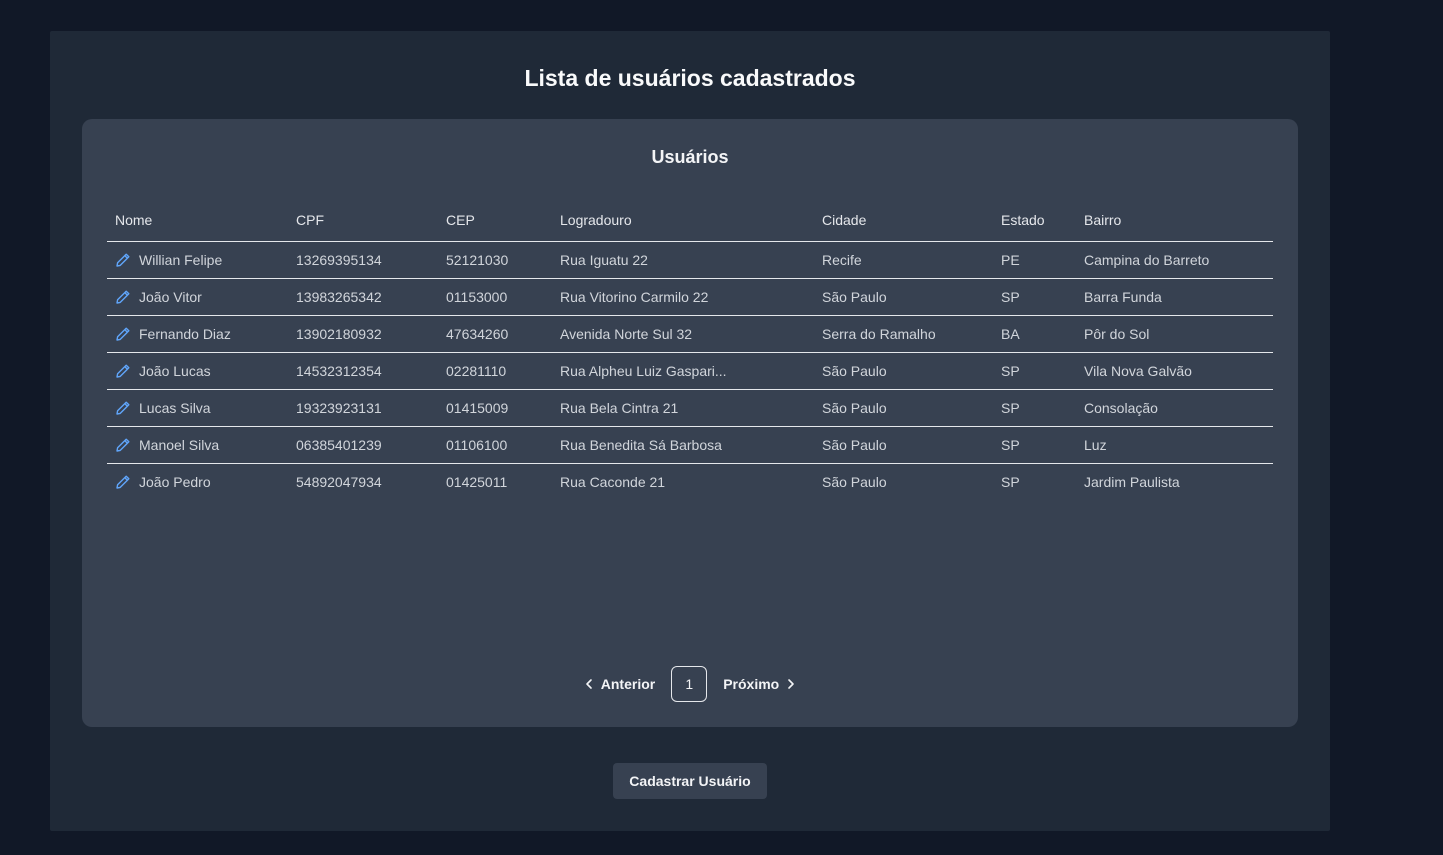 The height and width of the screenshot is (855, 1443). What do you see at coordinates (495, 408) in the screenshot?
I see `cell-cep: 01415009` at bounding box center [495, 408].